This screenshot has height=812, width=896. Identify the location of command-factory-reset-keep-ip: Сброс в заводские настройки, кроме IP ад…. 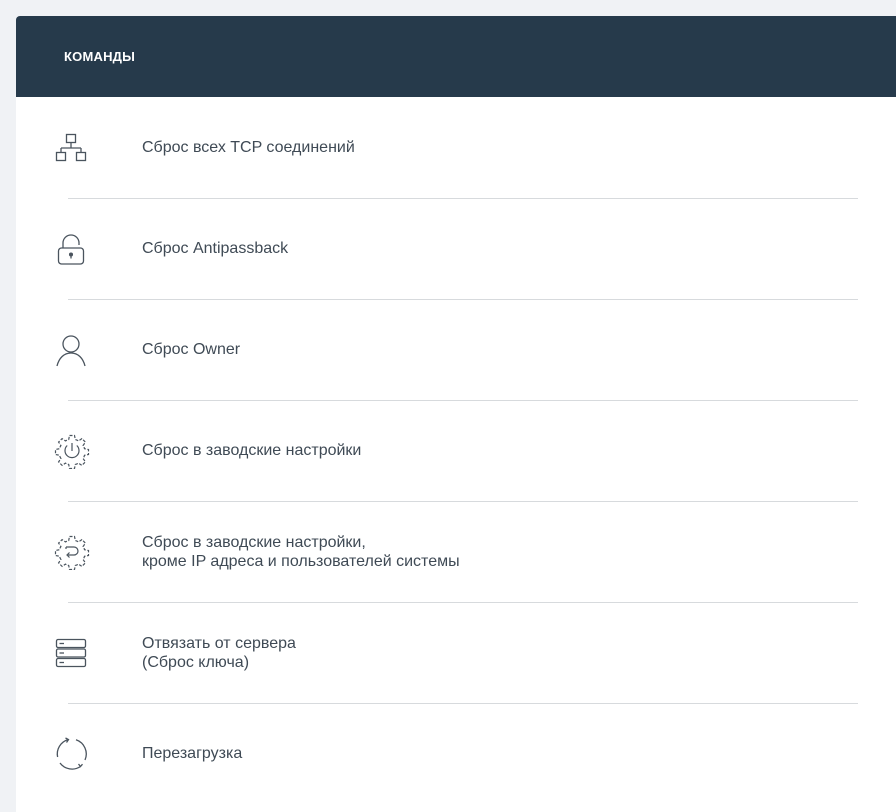
(455, 551).